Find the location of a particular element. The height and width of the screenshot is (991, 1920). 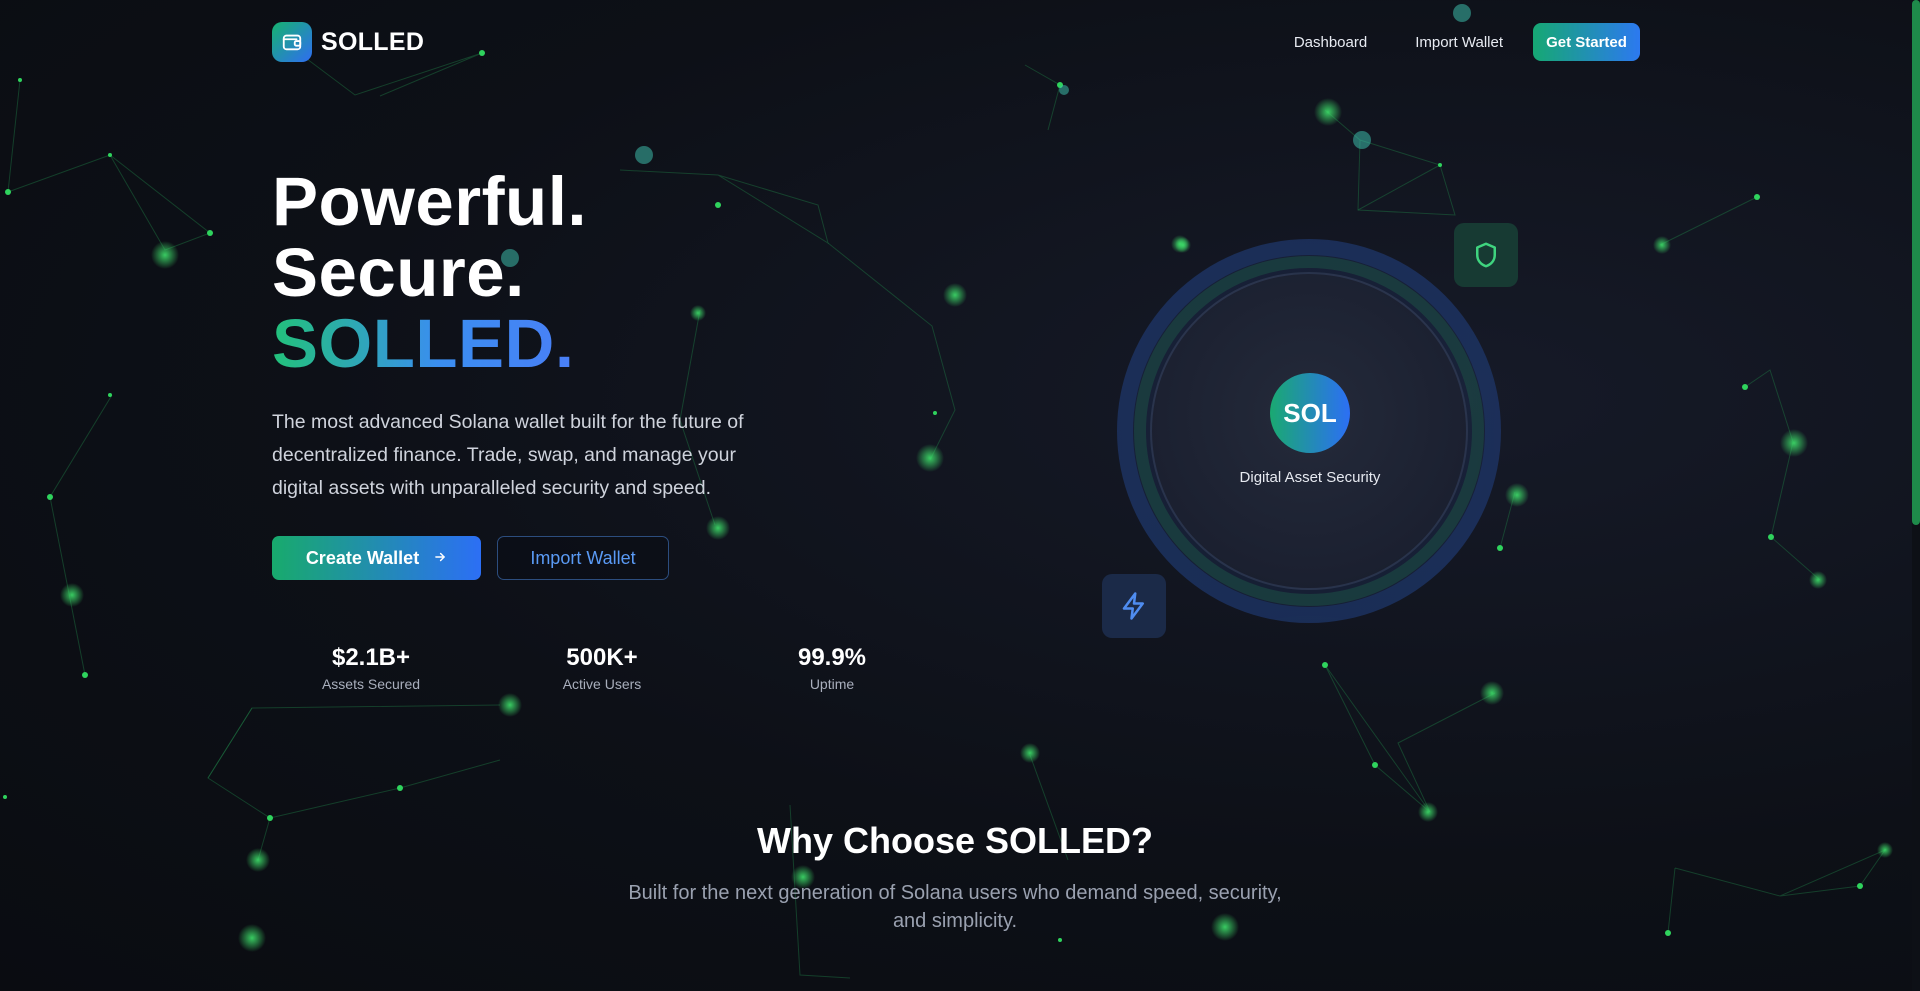

stat-value: $2.1B+ is located at coordinates (371, 657).